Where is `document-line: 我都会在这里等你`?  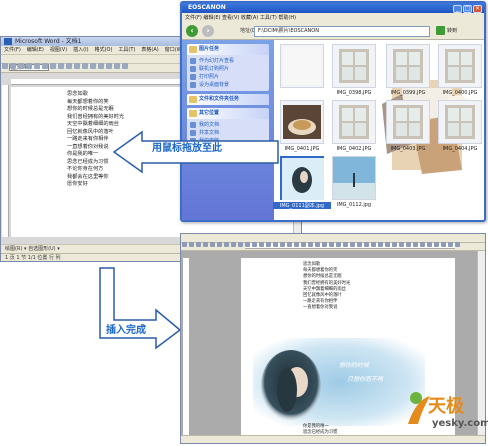 document-line: 我都会在这里等你 is located at coordinates (88, 176).